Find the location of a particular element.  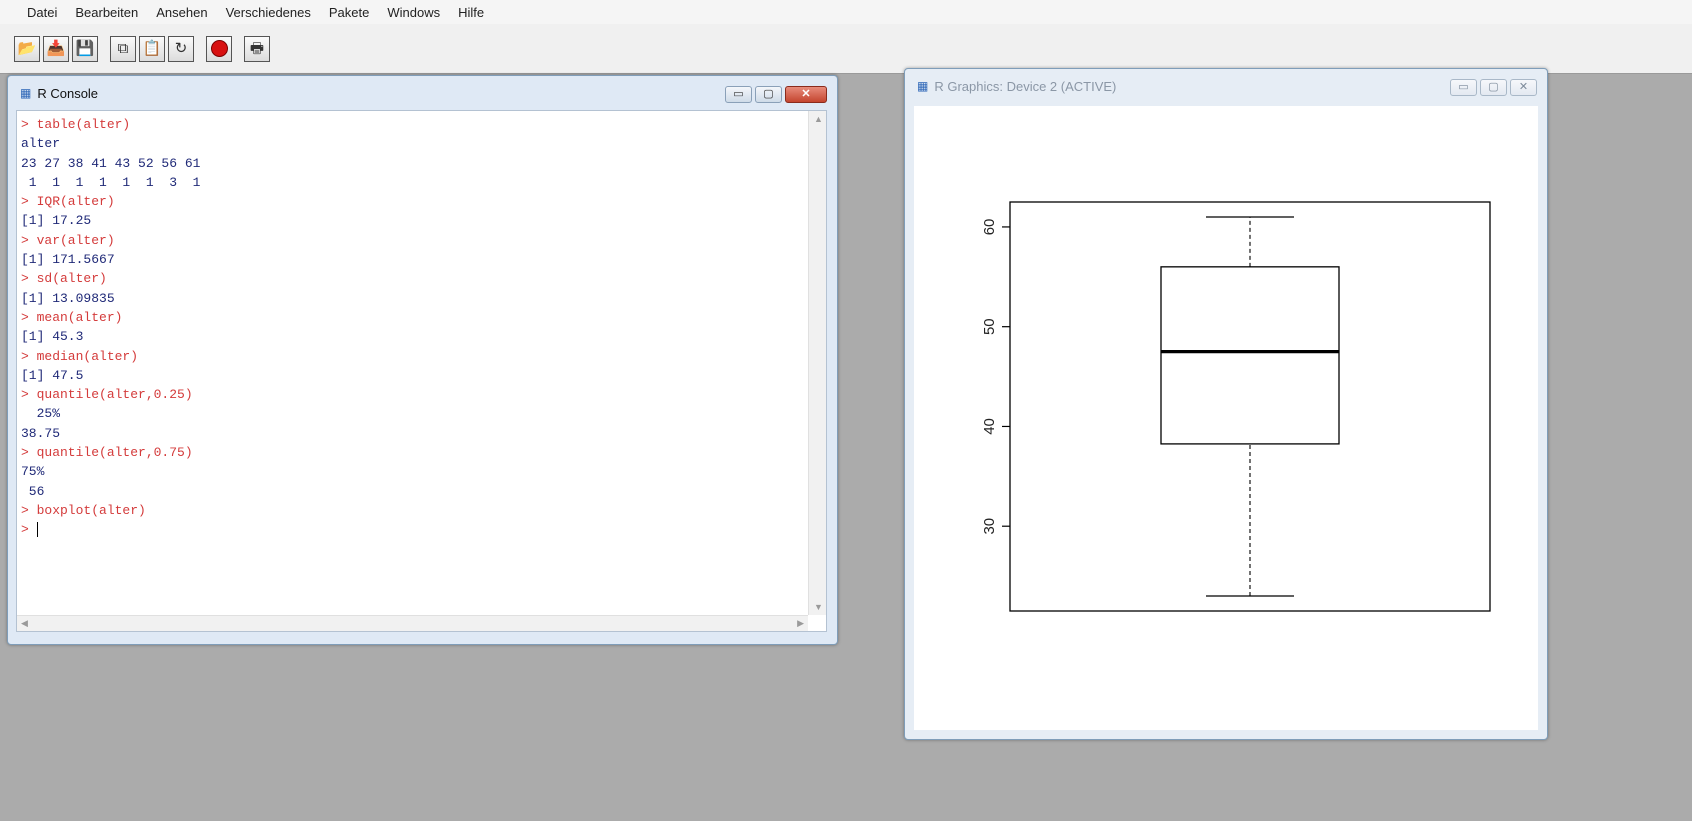

paste-icon: 📋 is located at coordinates (152, 48).